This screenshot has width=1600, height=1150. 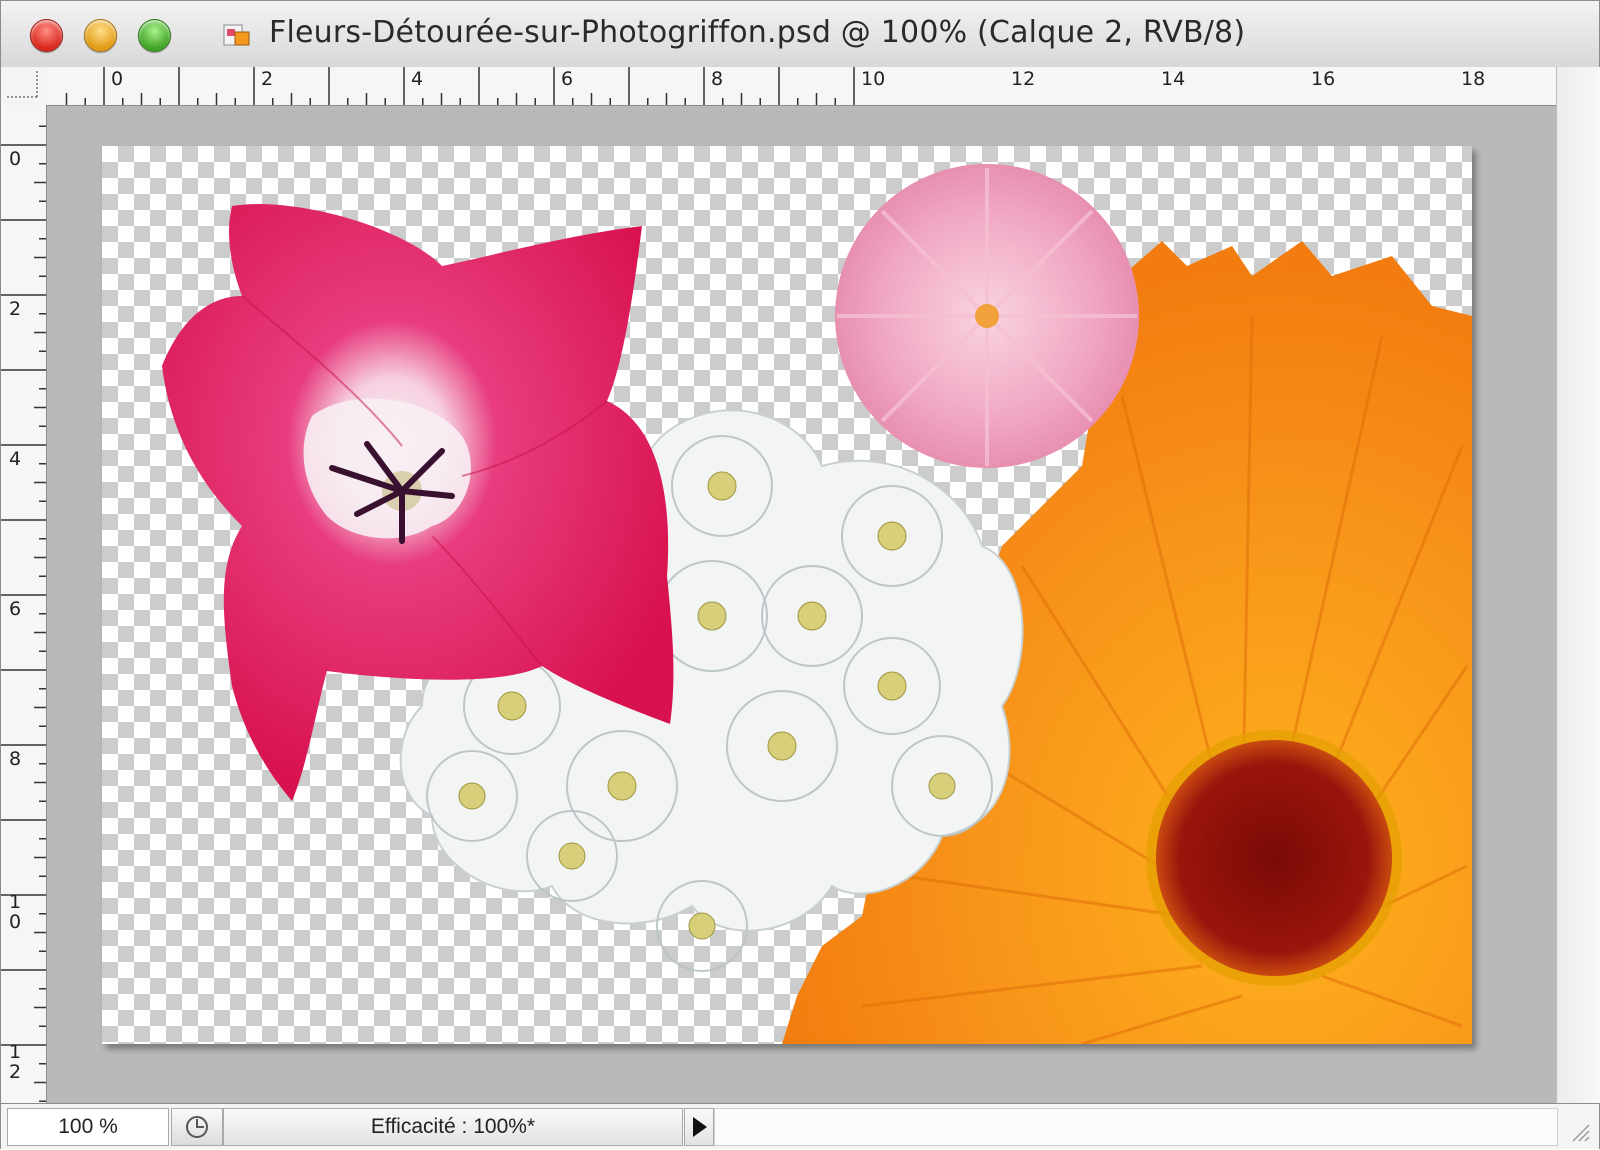 I want to click on status-menu-icon, so click(x=197, y=1127).